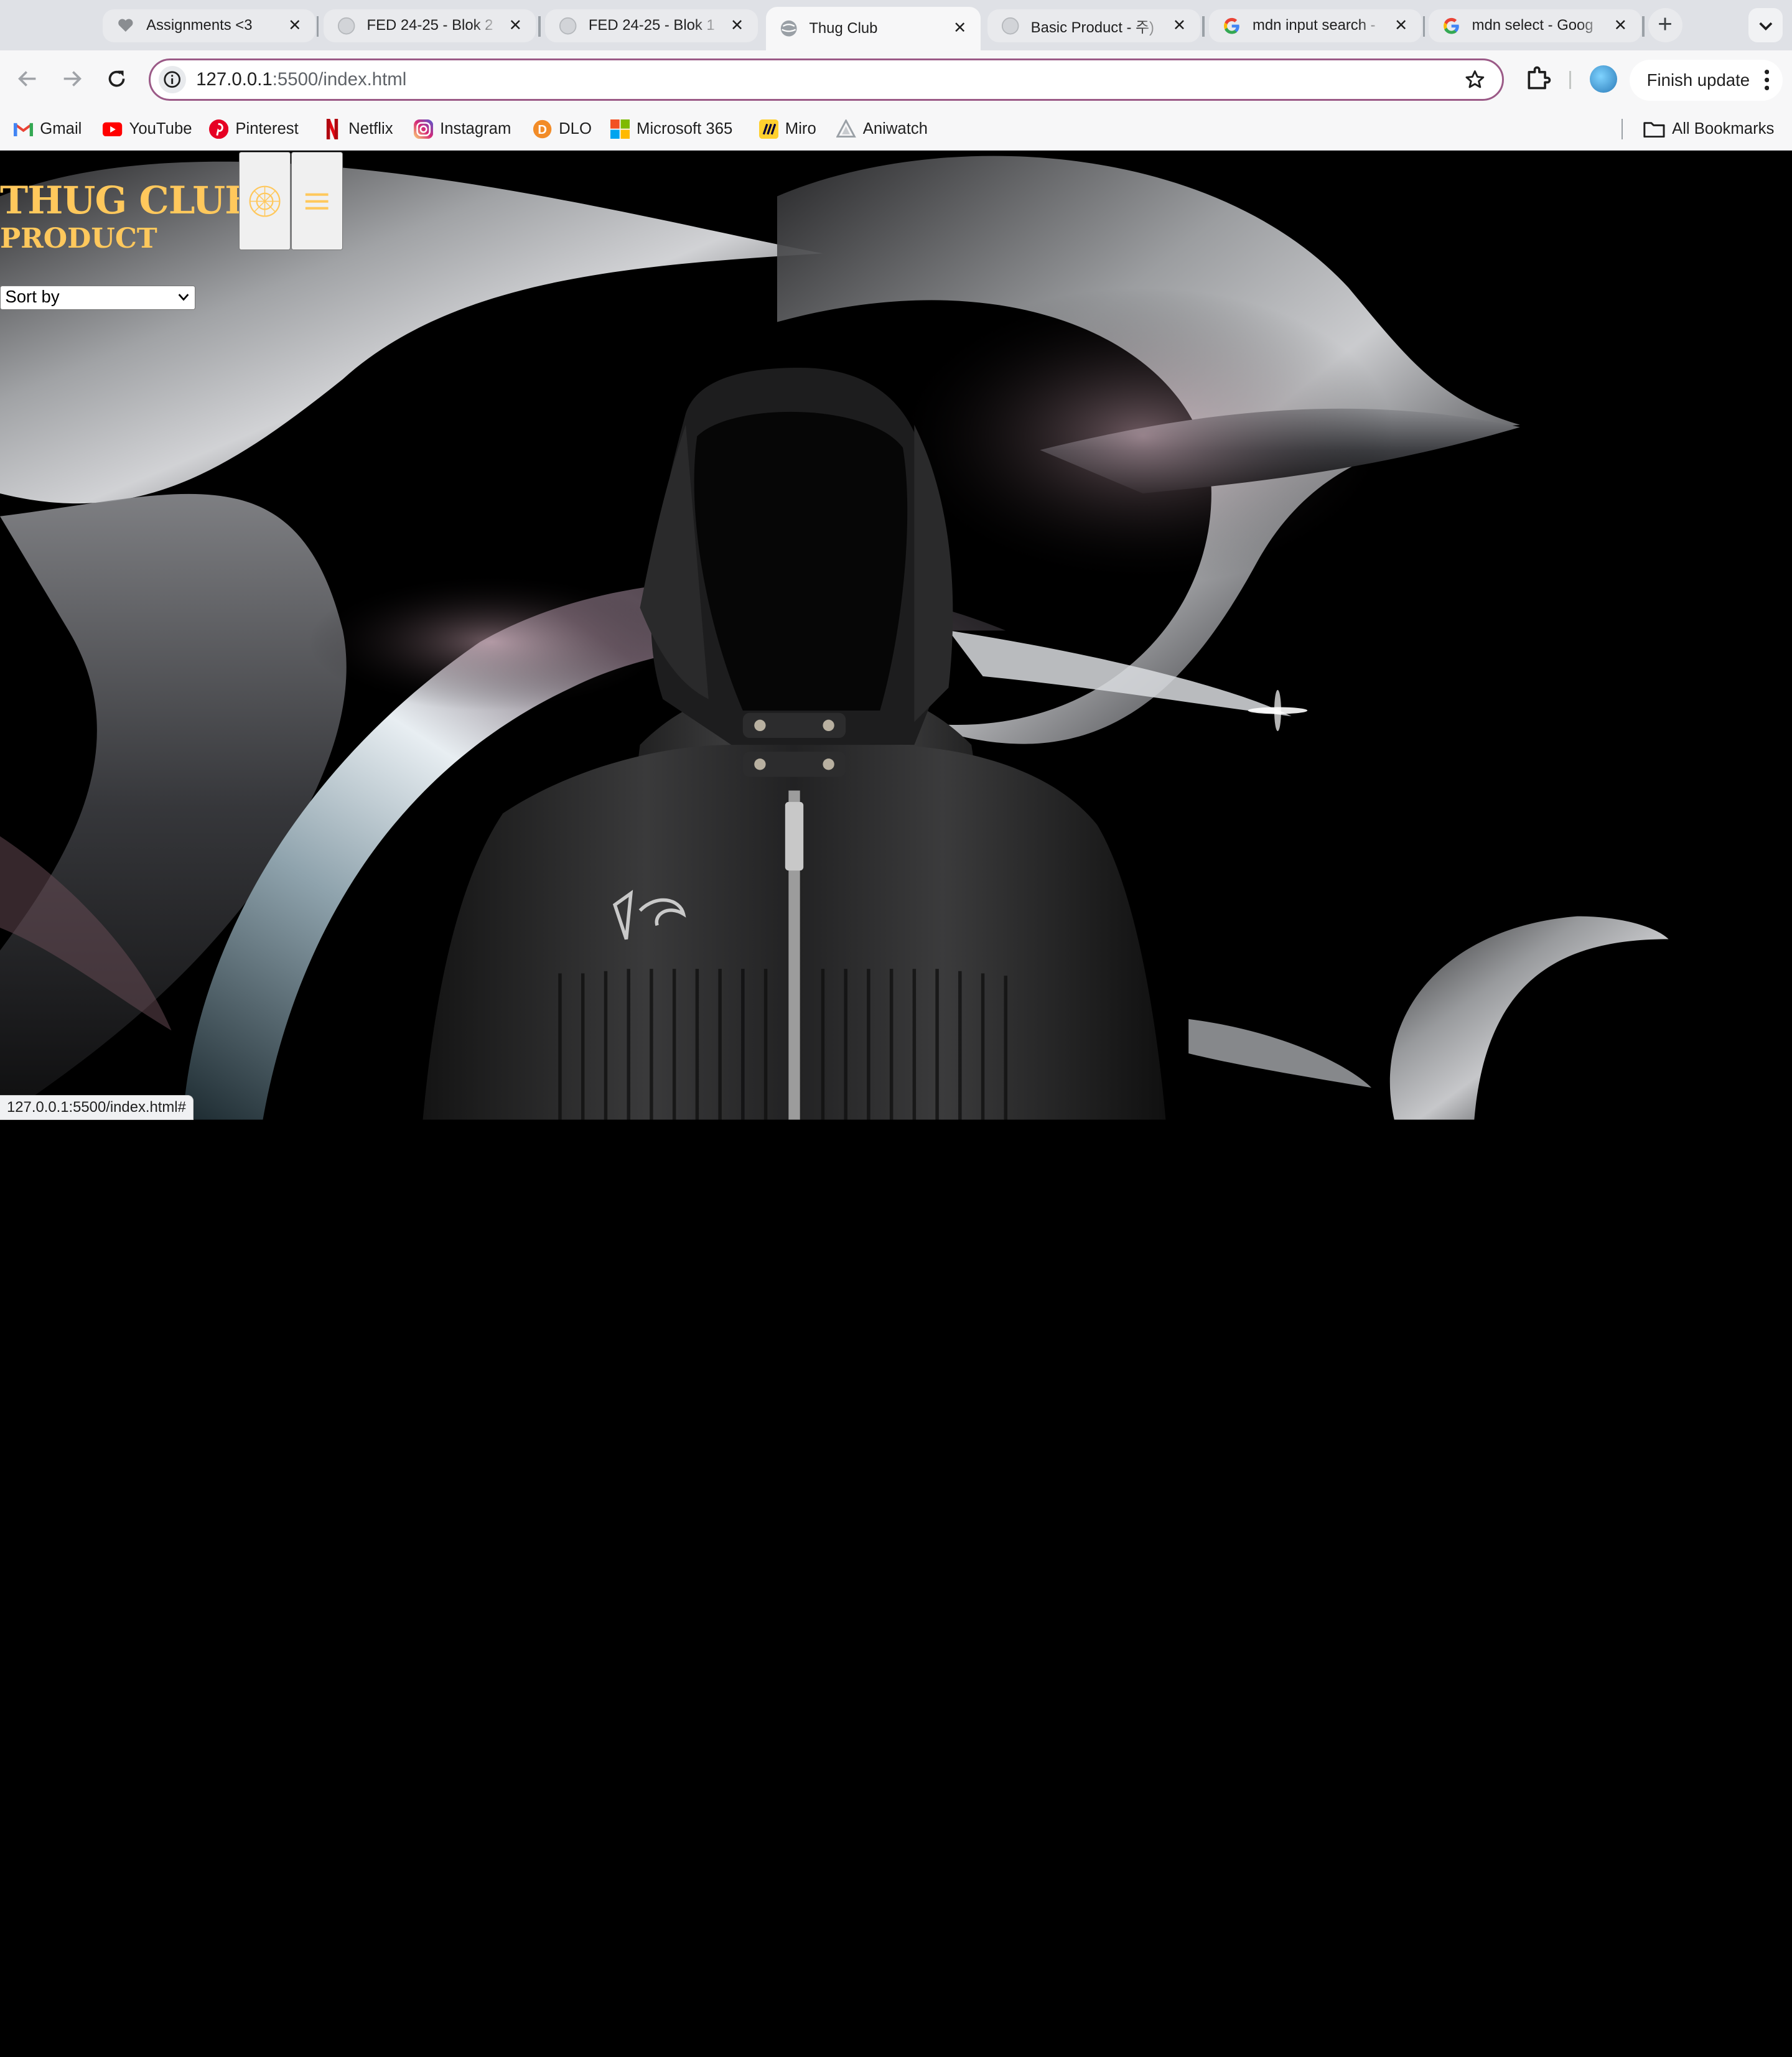 The width and height of the screenshot is (1792, 2057). I want to click on bookmark-label: Microsoft 365, so click(685, 129).